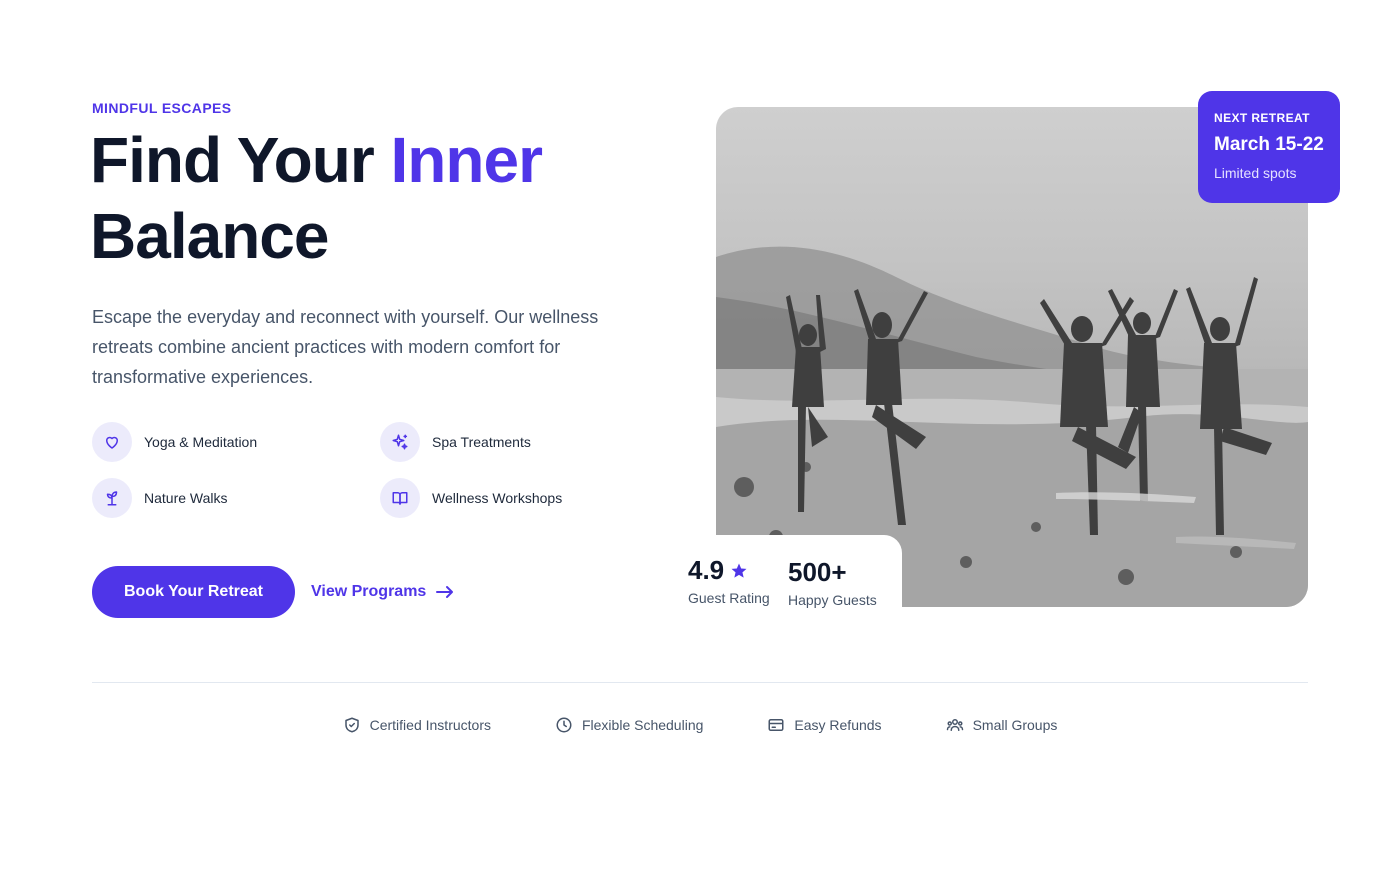  Describe the element at coordinates (351, 725) in the screenshot. I see `shield-check-icon` at that location.